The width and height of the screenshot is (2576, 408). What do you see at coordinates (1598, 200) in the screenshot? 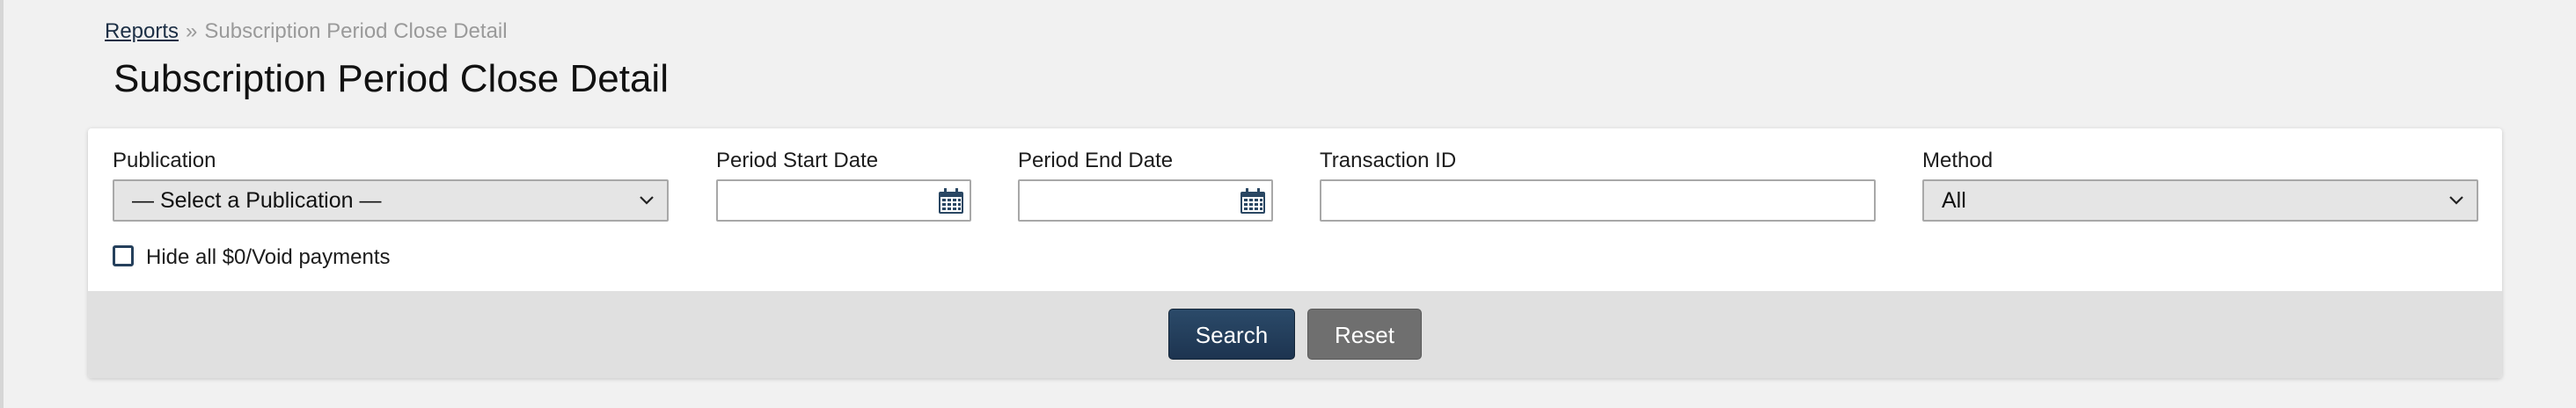
I see `transaction-id-input` at bounding box center [1598, 200].